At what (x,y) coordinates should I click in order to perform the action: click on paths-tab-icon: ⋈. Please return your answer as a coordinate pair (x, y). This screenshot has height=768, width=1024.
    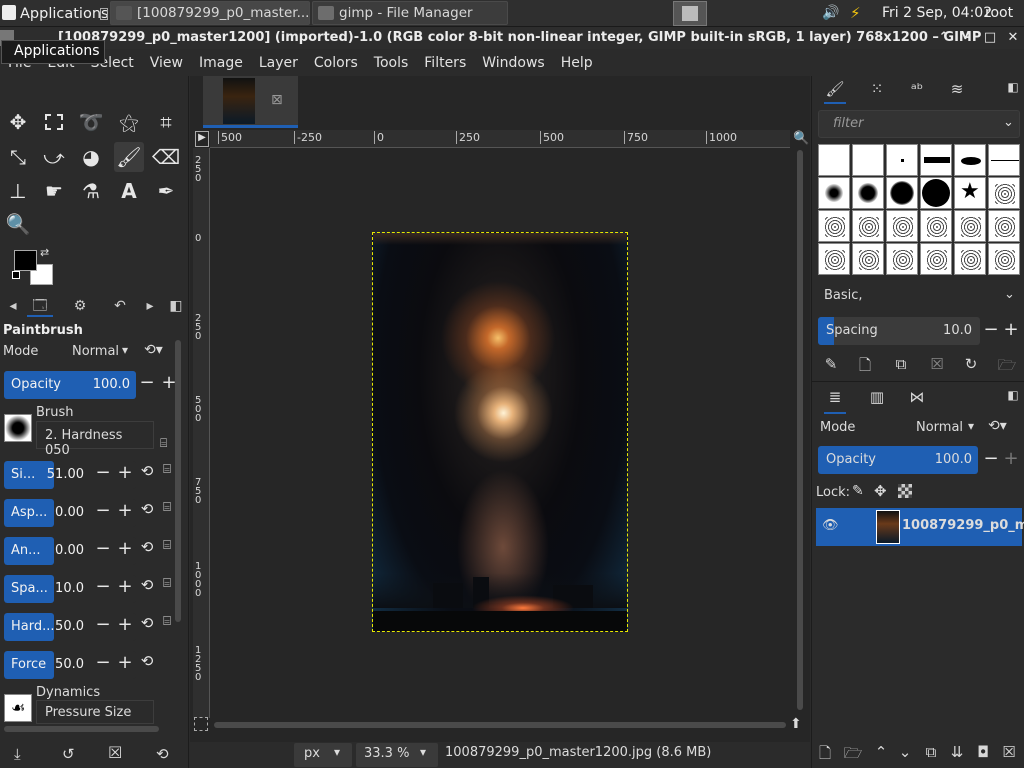
    Looking at the image, I should click on (917, 397).